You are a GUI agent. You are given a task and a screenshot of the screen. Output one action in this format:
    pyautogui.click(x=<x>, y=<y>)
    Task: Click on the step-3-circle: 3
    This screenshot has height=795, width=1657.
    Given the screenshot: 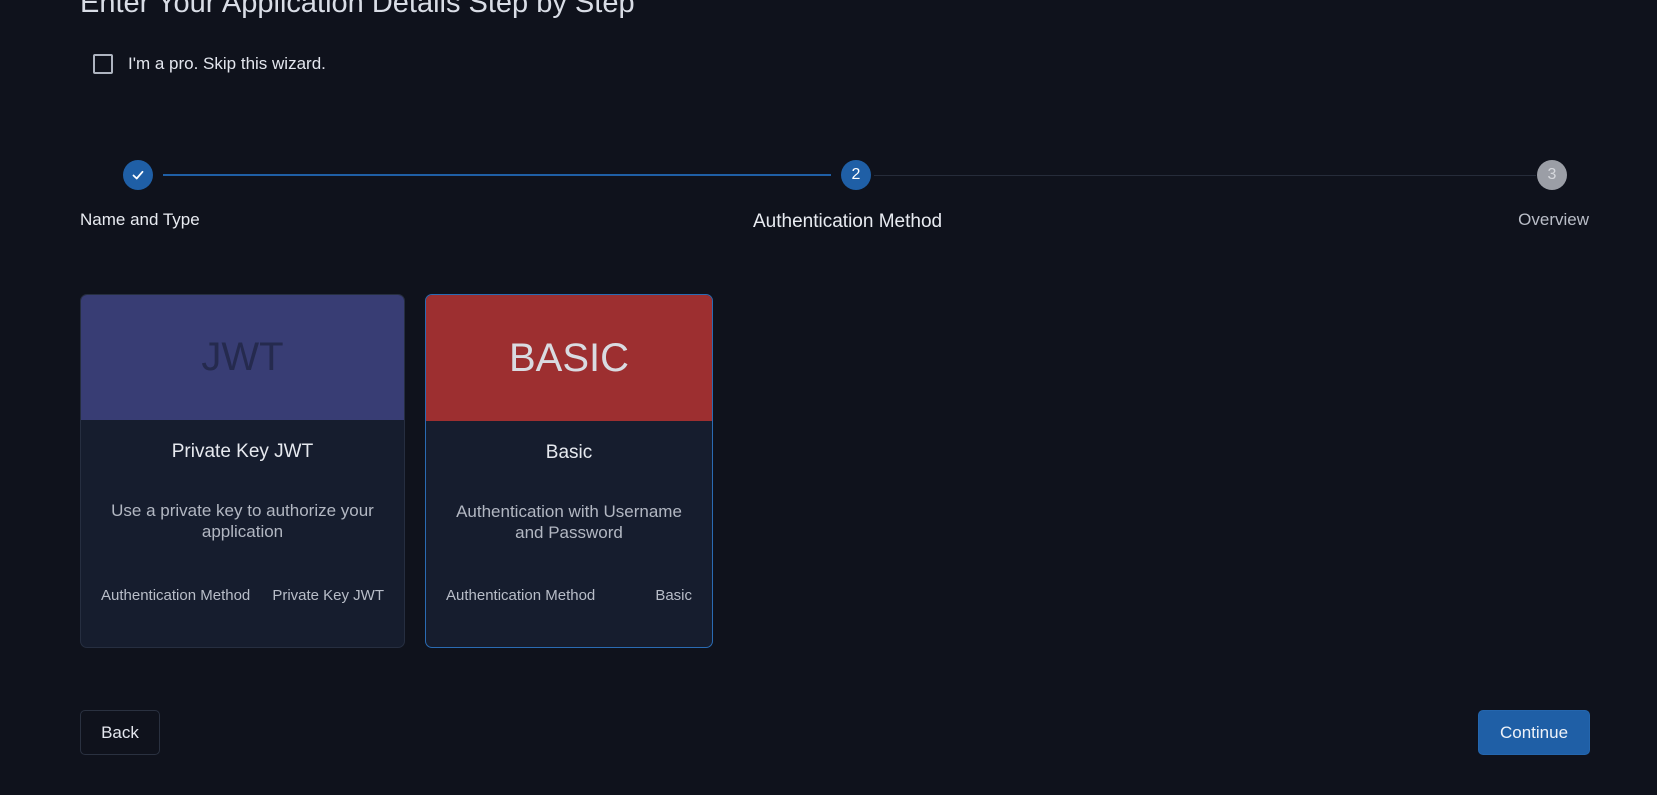 What is the action you would take?
    pyautogui.click(x=1552, y=175)
    